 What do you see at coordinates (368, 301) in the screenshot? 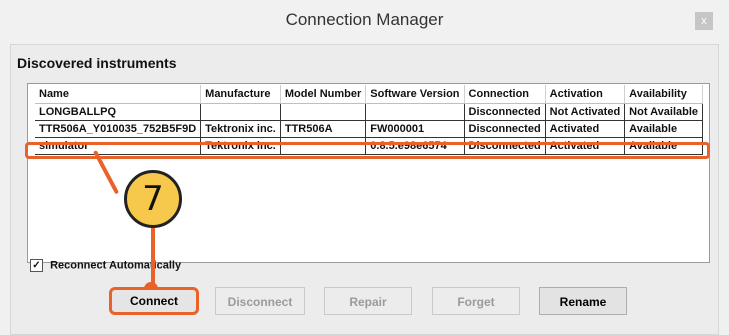
I see `repair-button: Repair` at bounding box center [368, 301].